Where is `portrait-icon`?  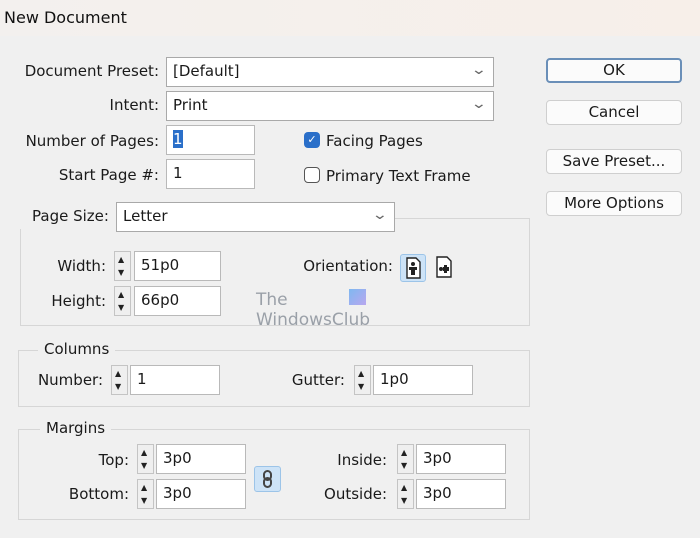 portrait-icon is located at coordinates (413, 268).